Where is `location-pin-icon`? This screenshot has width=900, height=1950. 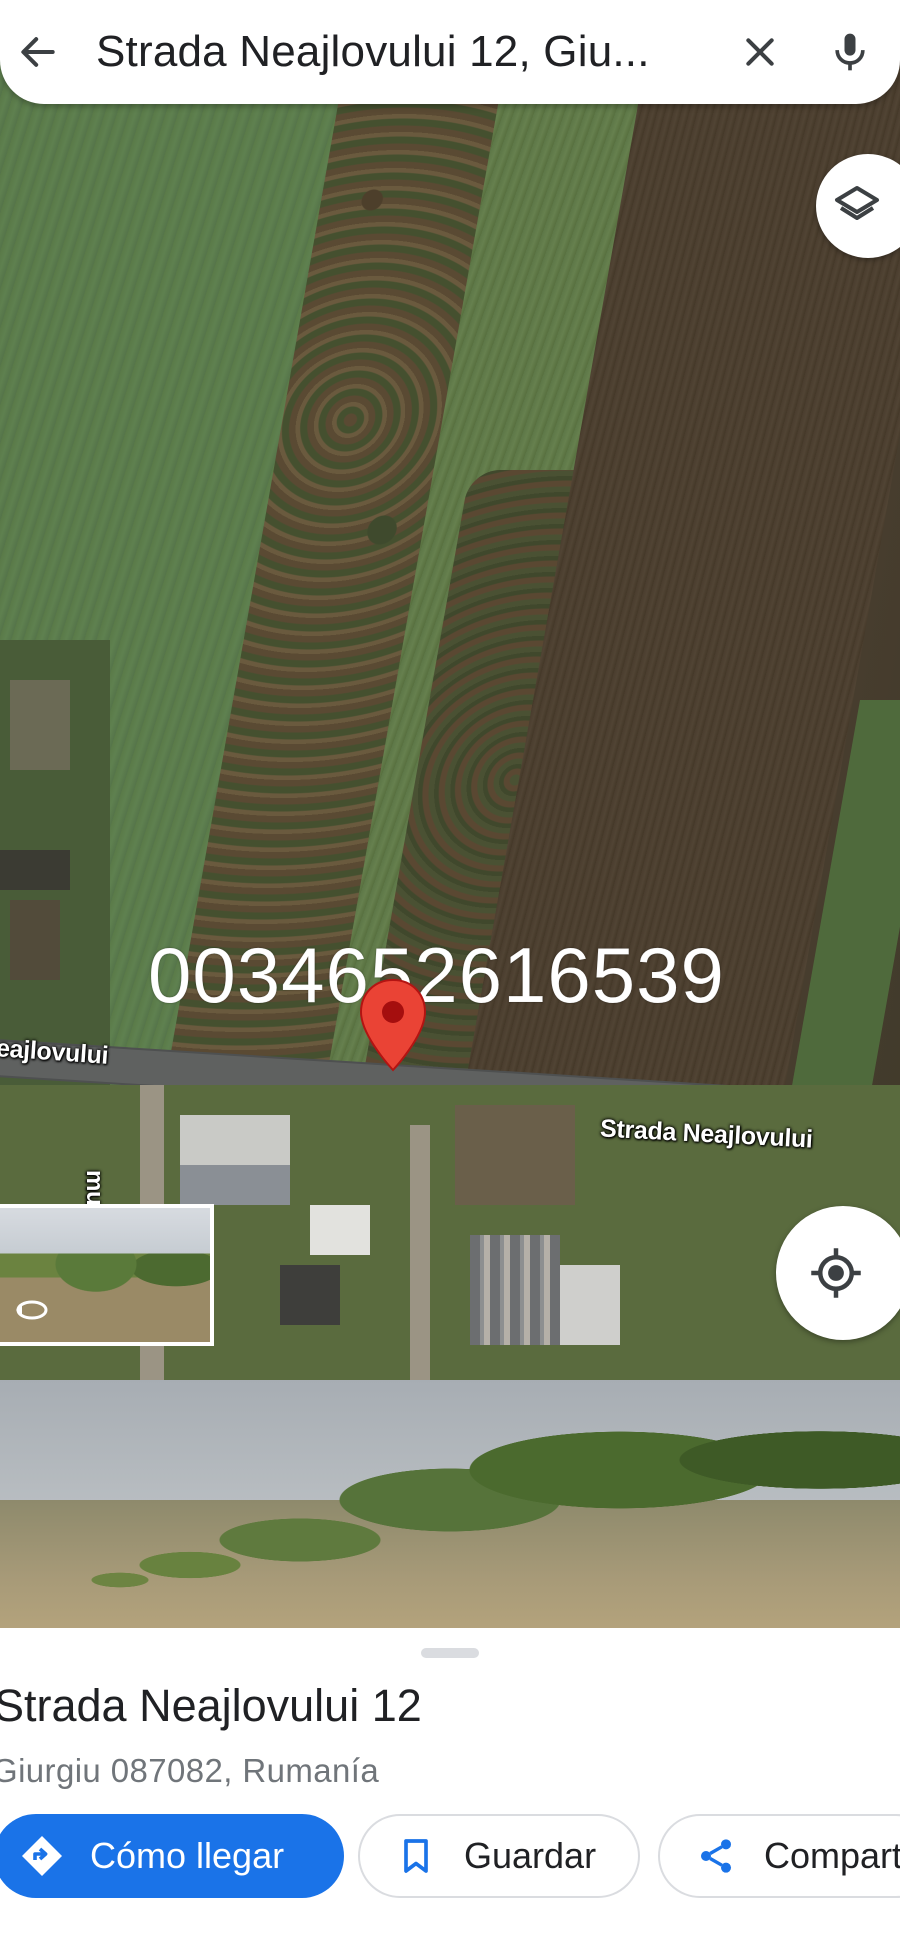
location-pin-icon is located at coordinates (393, 1025).